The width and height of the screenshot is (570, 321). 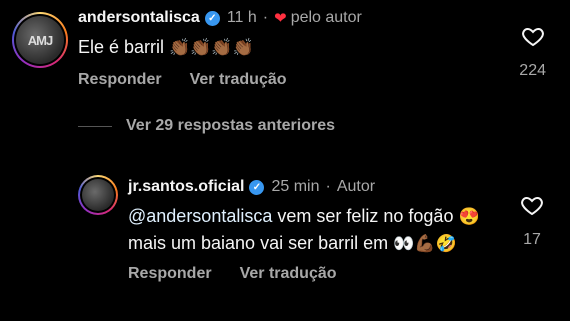 What do you see at coordinates (261, 243) in the screenshot?
I see `comment-text-part2: mais um baiano vai ser barril em` at bounding box center [261, 243].